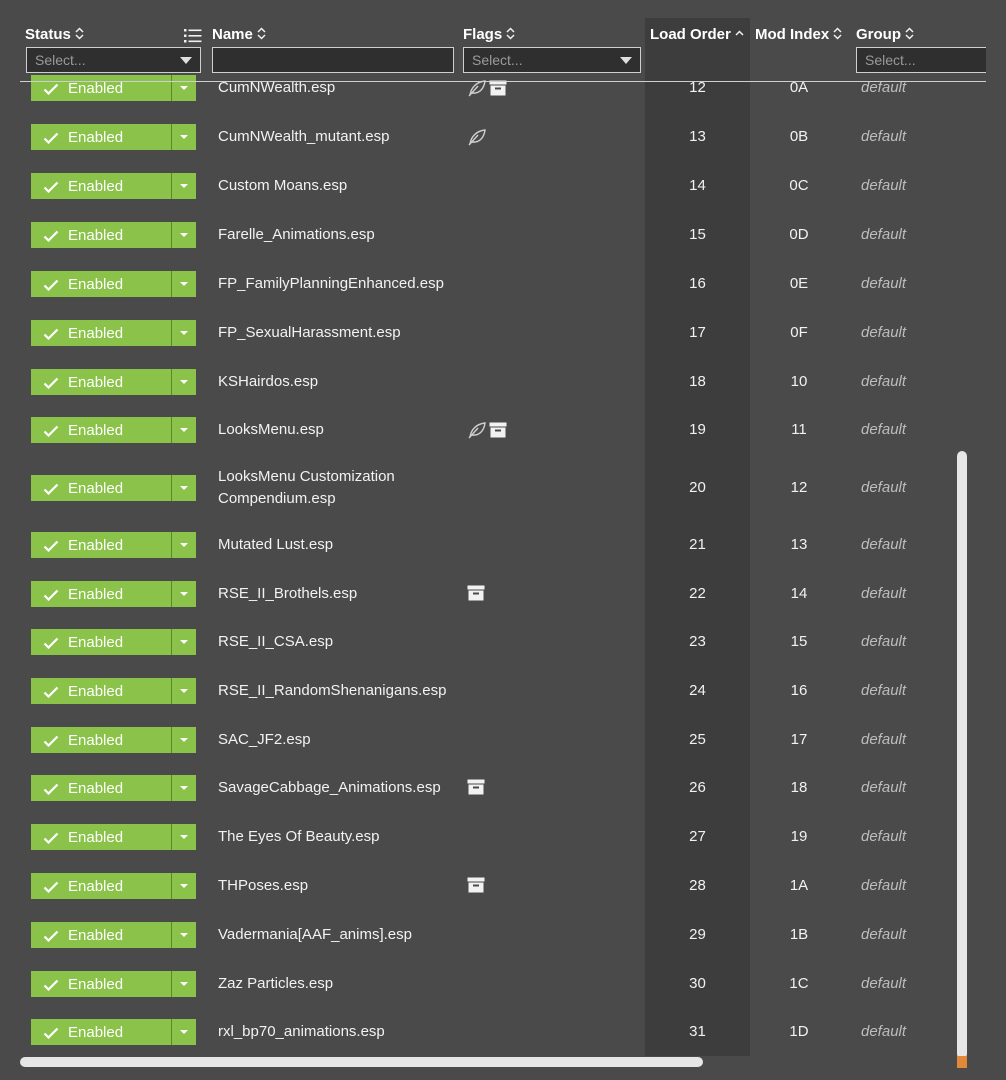 This screenshot has width=1006, height=1080. Describe the element at coordinates (96, 1032) in the screenshot. I see `status-label: Enabled` at that location.